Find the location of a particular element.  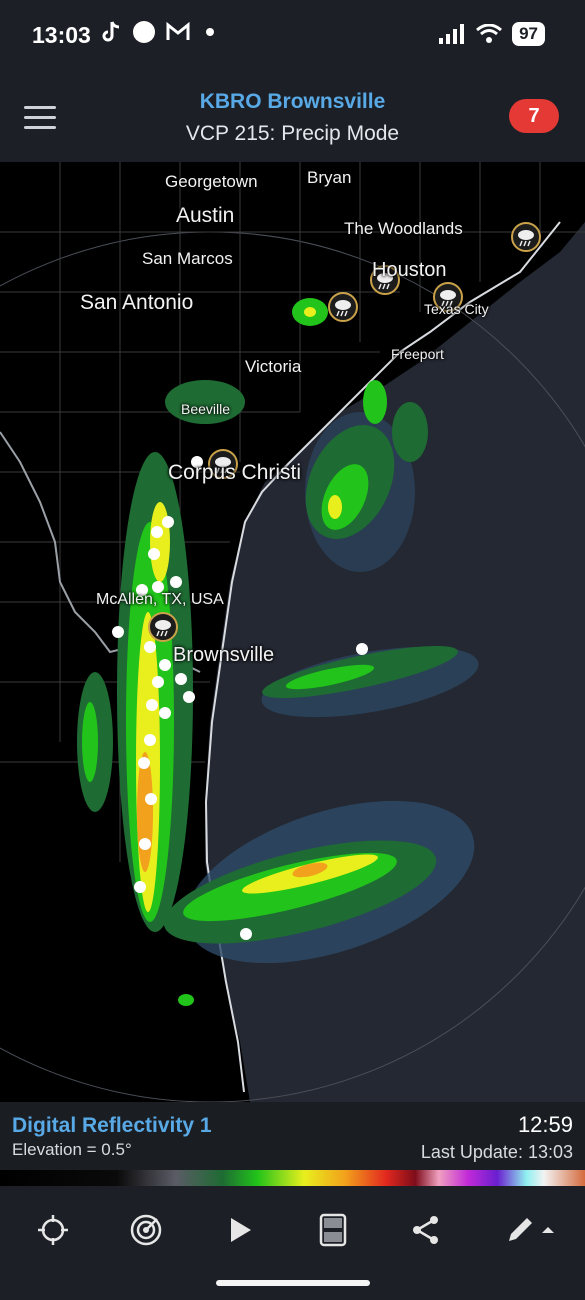

city-label: Texas City is located at coordinates (456, 309).